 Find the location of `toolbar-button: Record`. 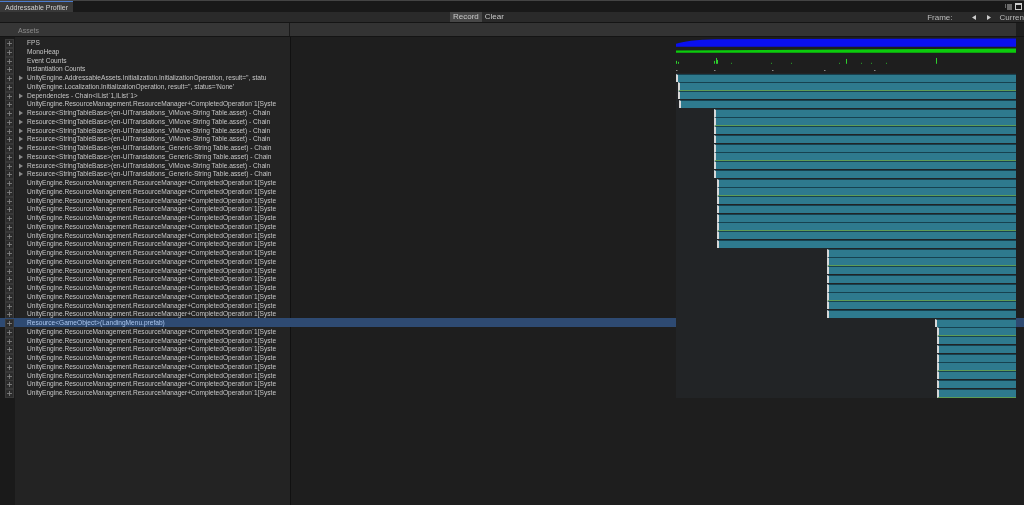

toolbar-button: Record is located at coordinates (466, 17).